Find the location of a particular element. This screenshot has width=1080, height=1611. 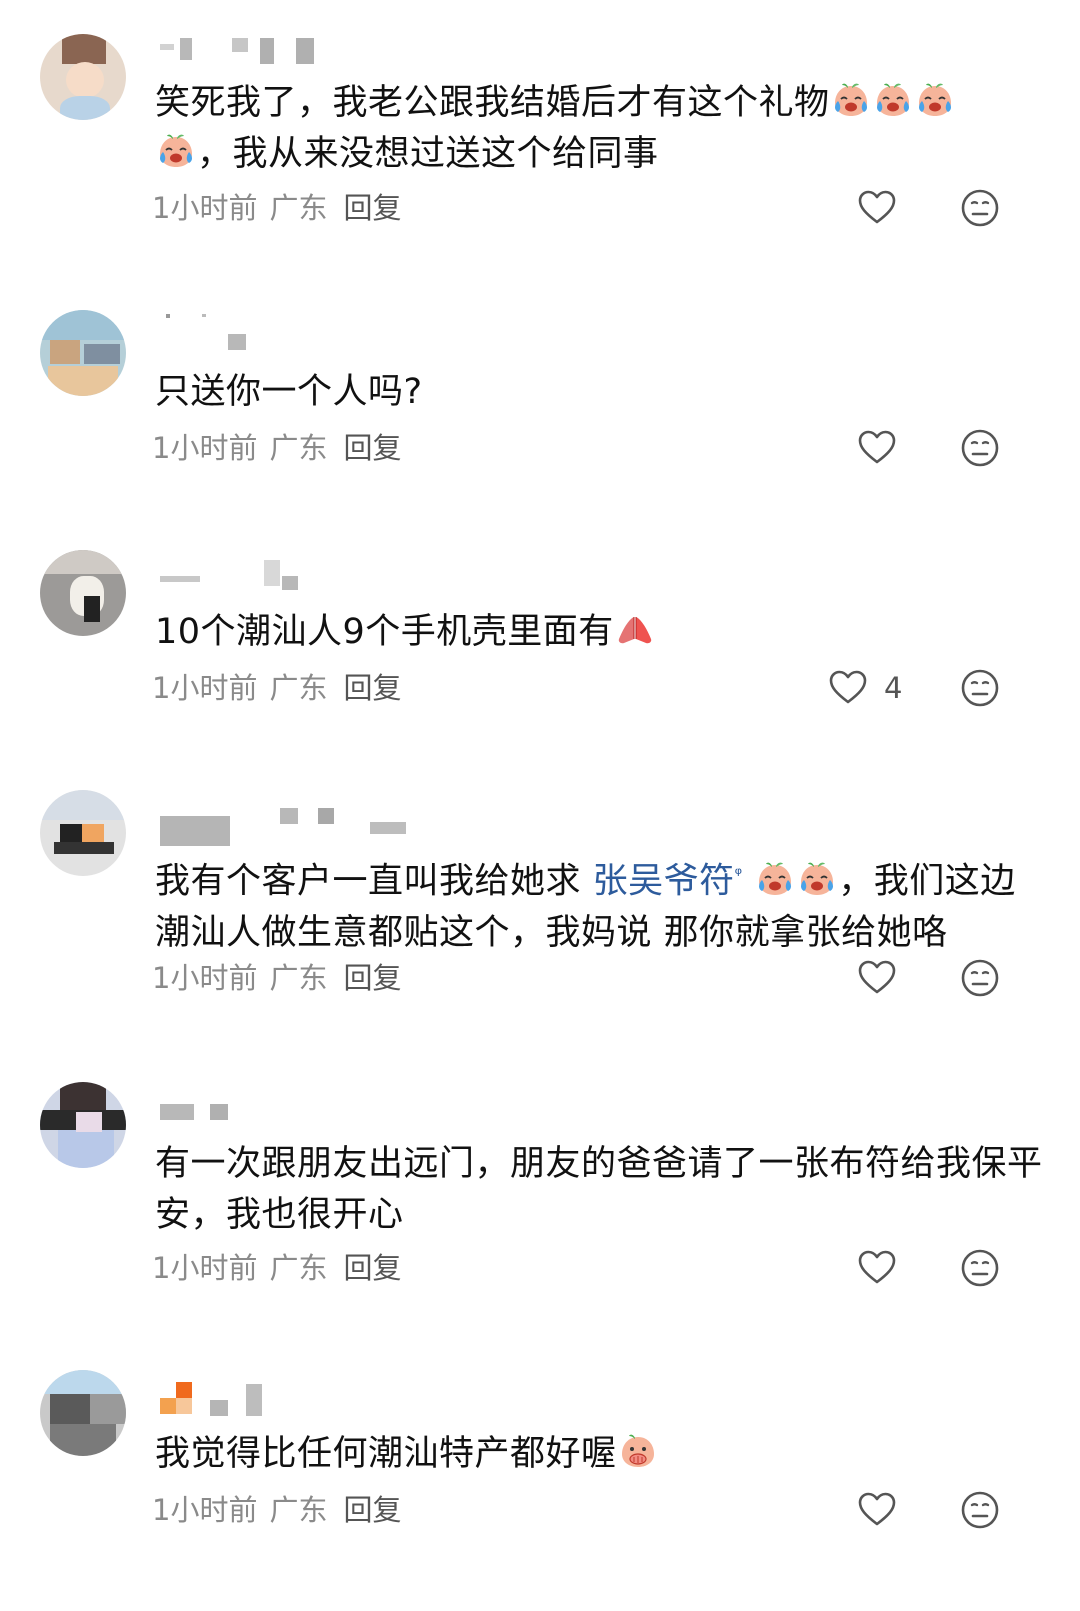

comment-text: 我觉得比任何潮汕特产都好喔 is located at coordinates (600, 1454).